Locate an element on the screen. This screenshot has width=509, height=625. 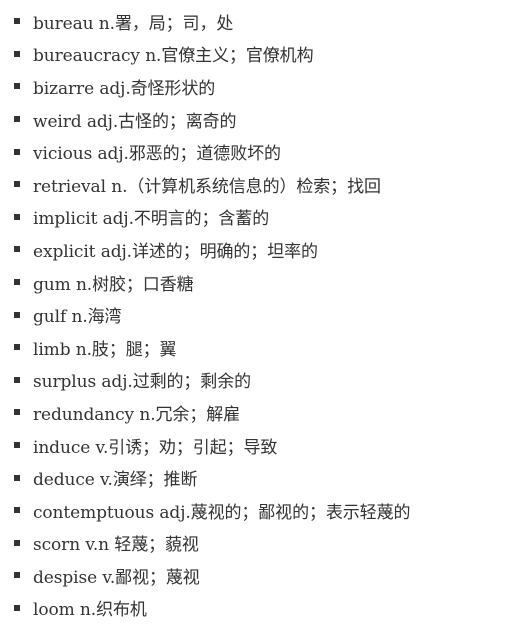
list-item: scorn v.n 轻蔑；藐视 is located at coordinates (261, 543).